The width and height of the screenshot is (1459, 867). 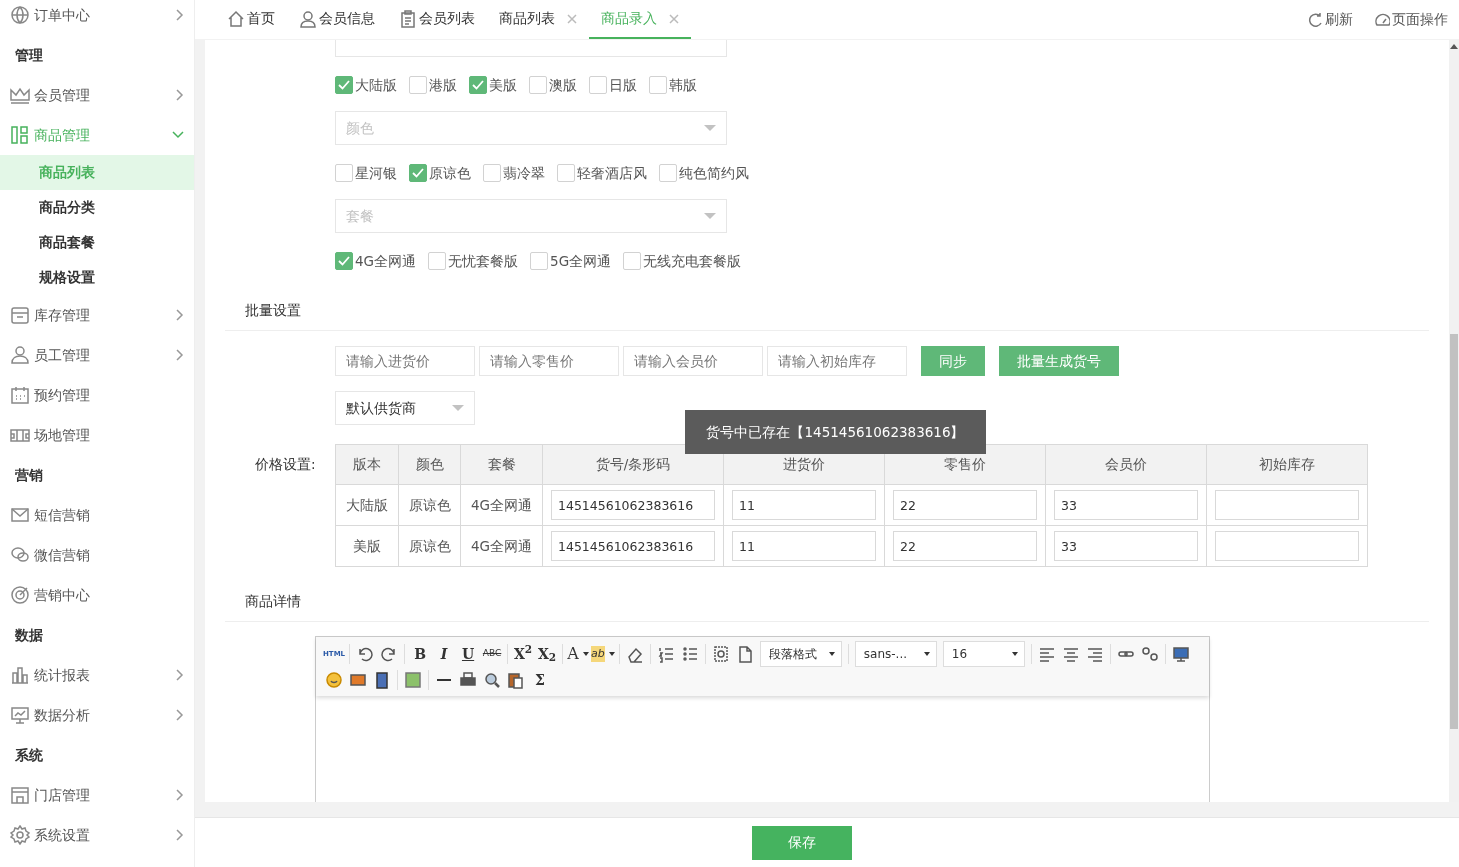 I want to click on toolbar-button: B, so click(x=420, y=654).